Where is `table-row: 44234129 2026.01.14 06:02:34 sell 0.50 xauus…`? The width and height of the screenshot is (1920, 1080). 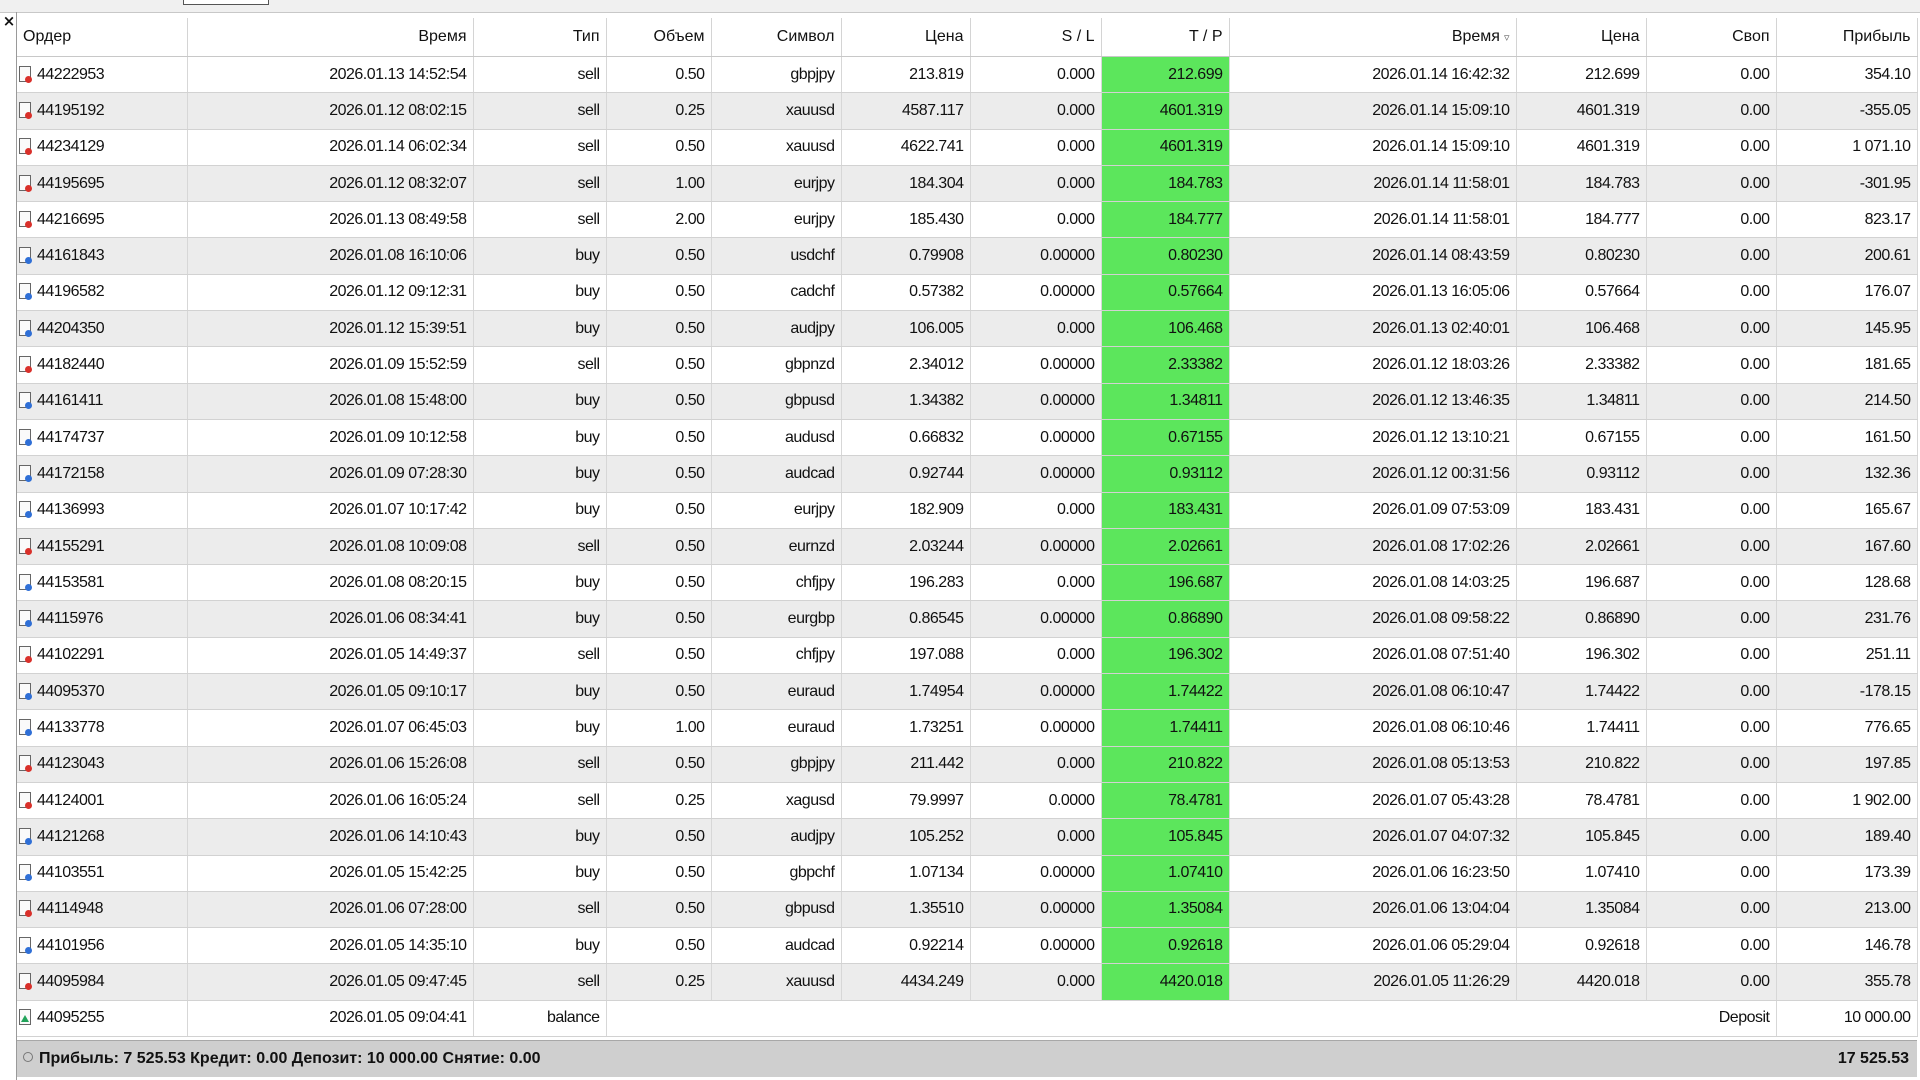 table-row: 44234129 2026.01.14 06:02:34 sell 0.50 xauus… is located at coordinates (967, 147).